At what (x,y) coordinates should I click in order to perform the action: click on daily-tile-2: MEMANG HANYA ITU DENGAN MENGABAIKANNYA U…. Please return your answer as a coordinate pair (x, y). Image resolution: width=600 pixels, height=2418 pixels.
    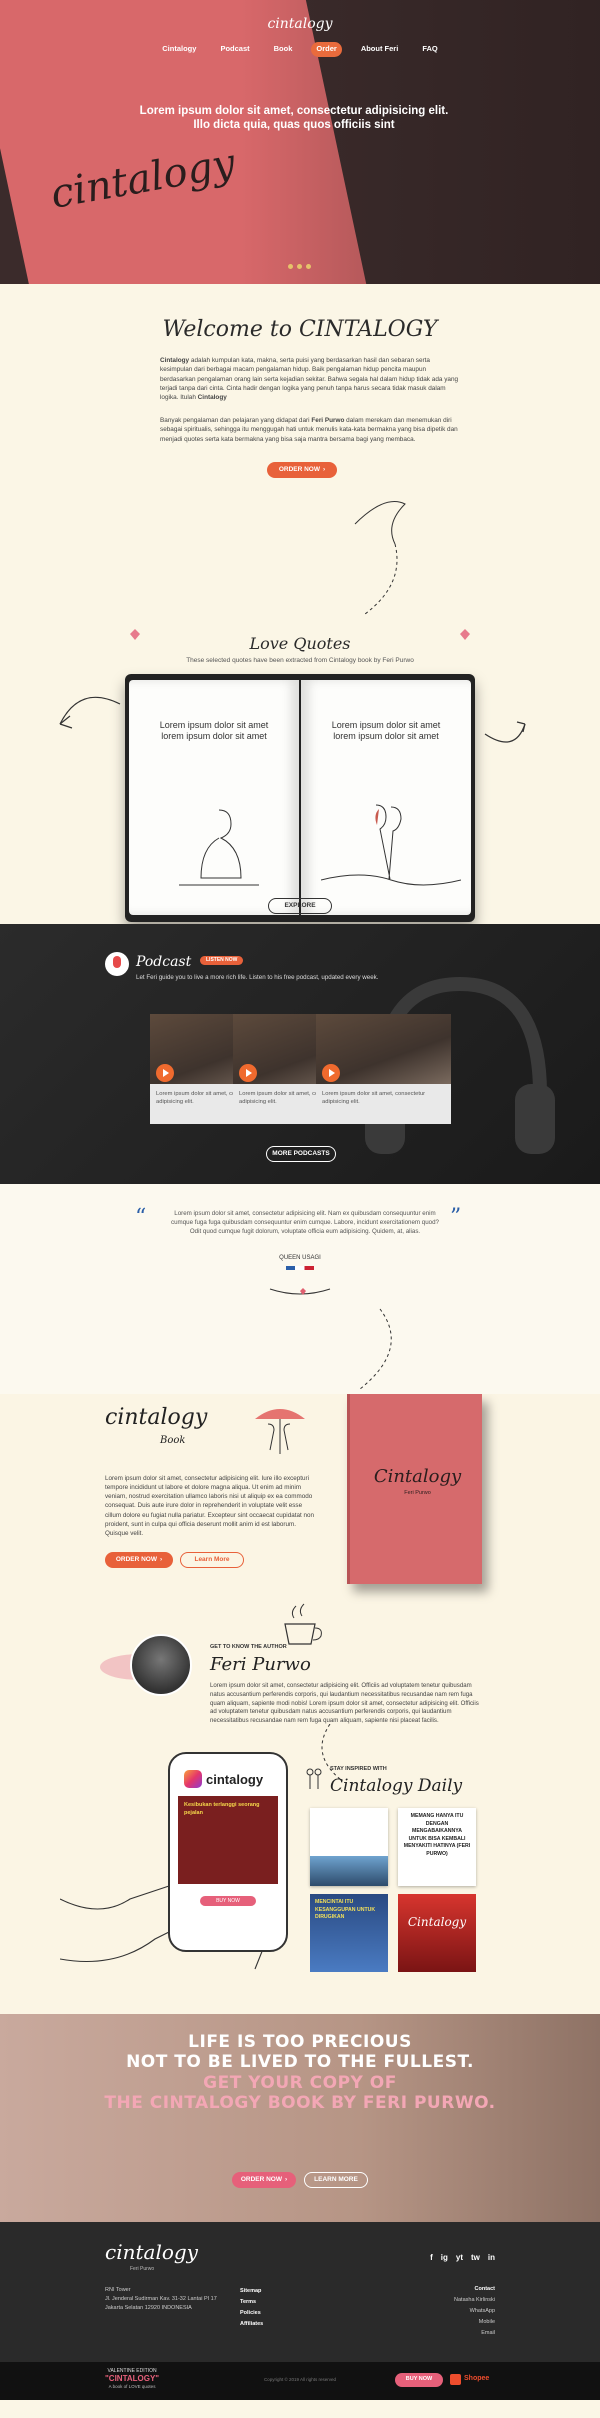
    Looking at the image, I should click on (437, 1847).